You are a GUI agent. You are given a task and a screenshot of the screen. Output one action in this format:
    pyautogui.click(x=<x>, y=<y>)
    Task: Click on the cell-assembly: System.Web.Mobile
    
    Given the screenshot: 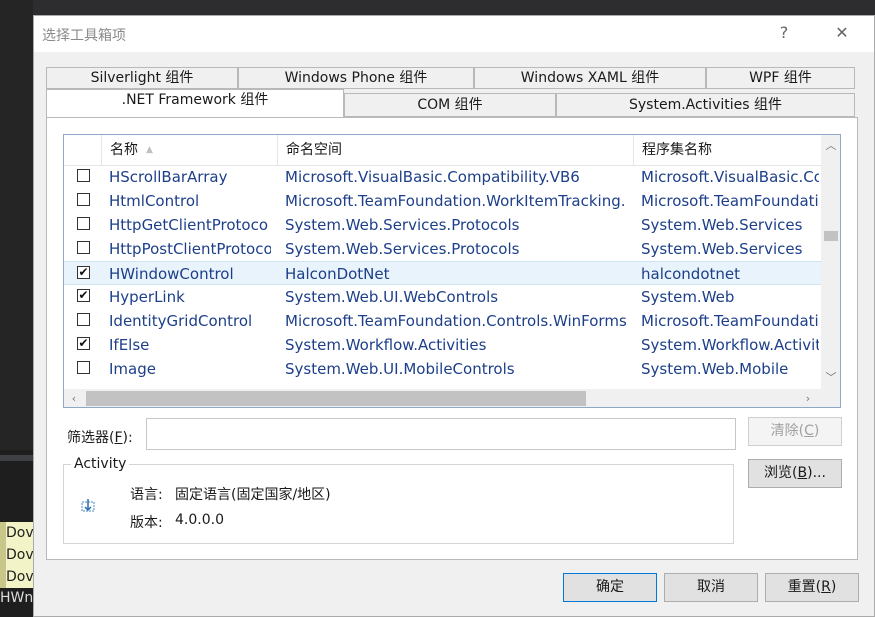 What is the action you would take?
    pyautogui.click(x=715, y=369)
    